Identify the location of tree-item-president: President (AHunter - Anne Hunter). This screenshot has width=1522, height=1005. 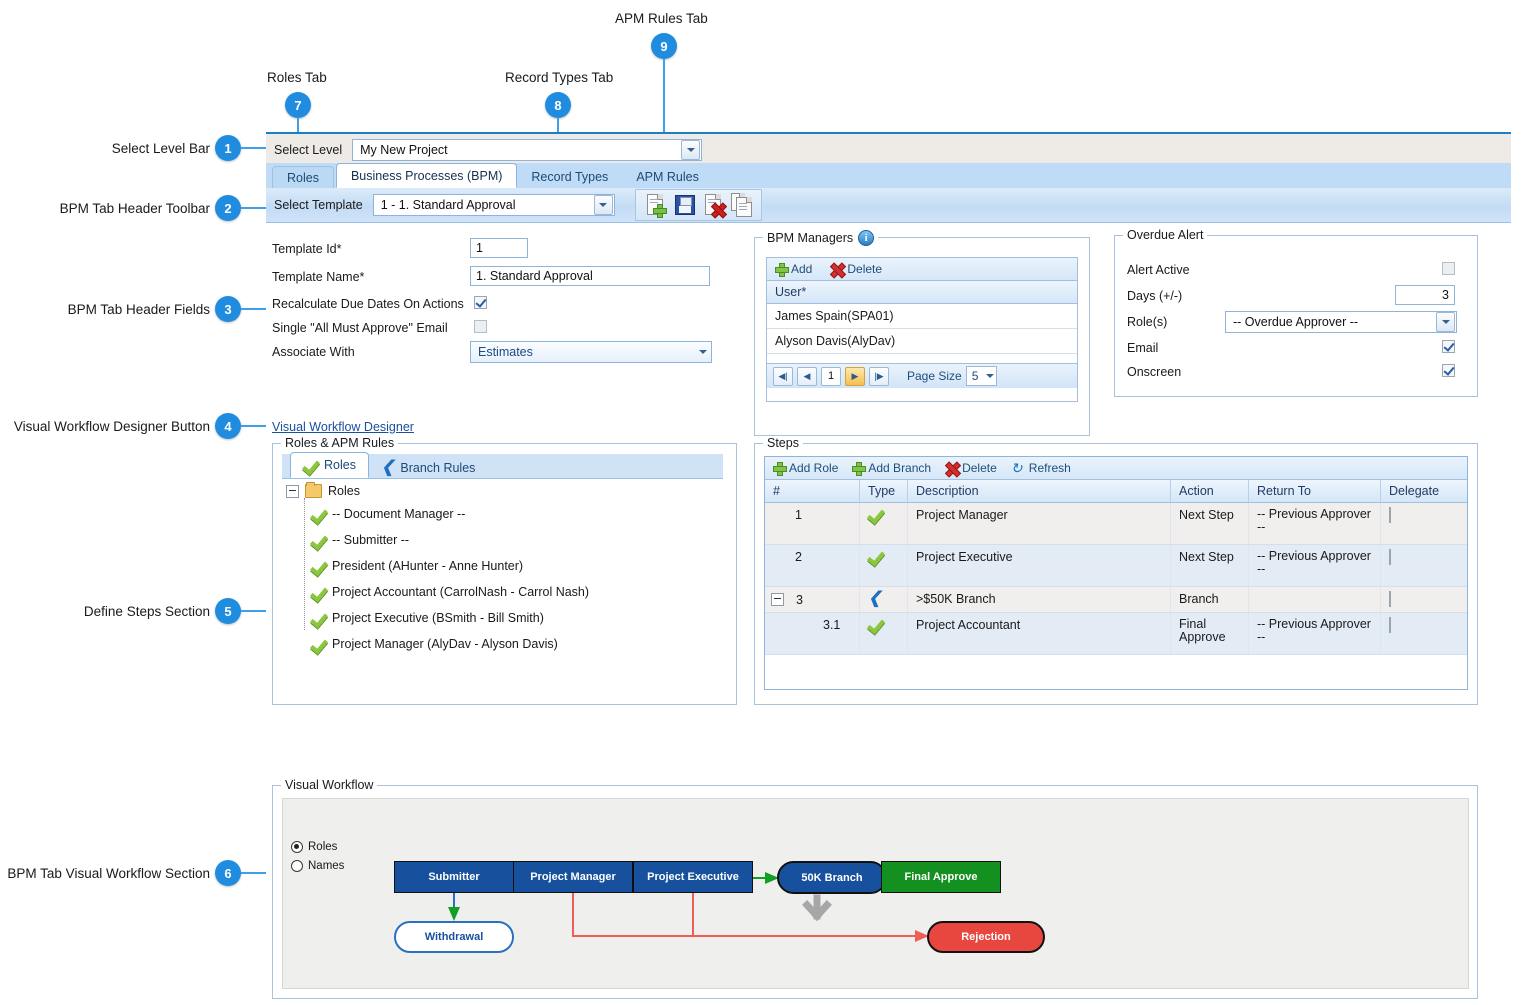
(417, 566).